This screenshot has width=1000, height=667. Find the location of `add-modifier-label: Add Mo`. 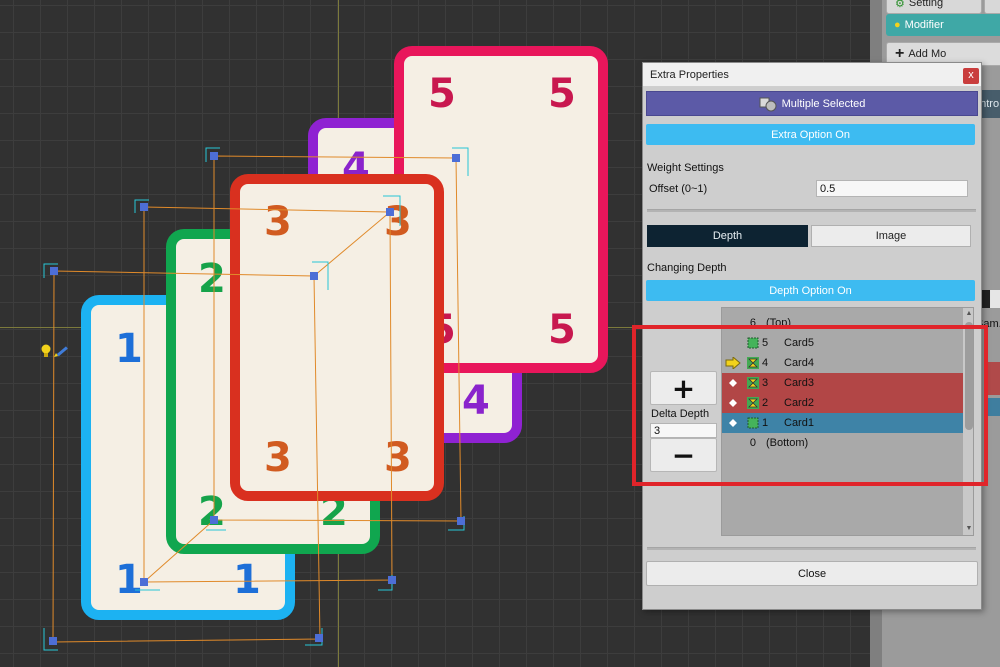

add-modifier-label: Add Mo is located at coordinates (927, 54).